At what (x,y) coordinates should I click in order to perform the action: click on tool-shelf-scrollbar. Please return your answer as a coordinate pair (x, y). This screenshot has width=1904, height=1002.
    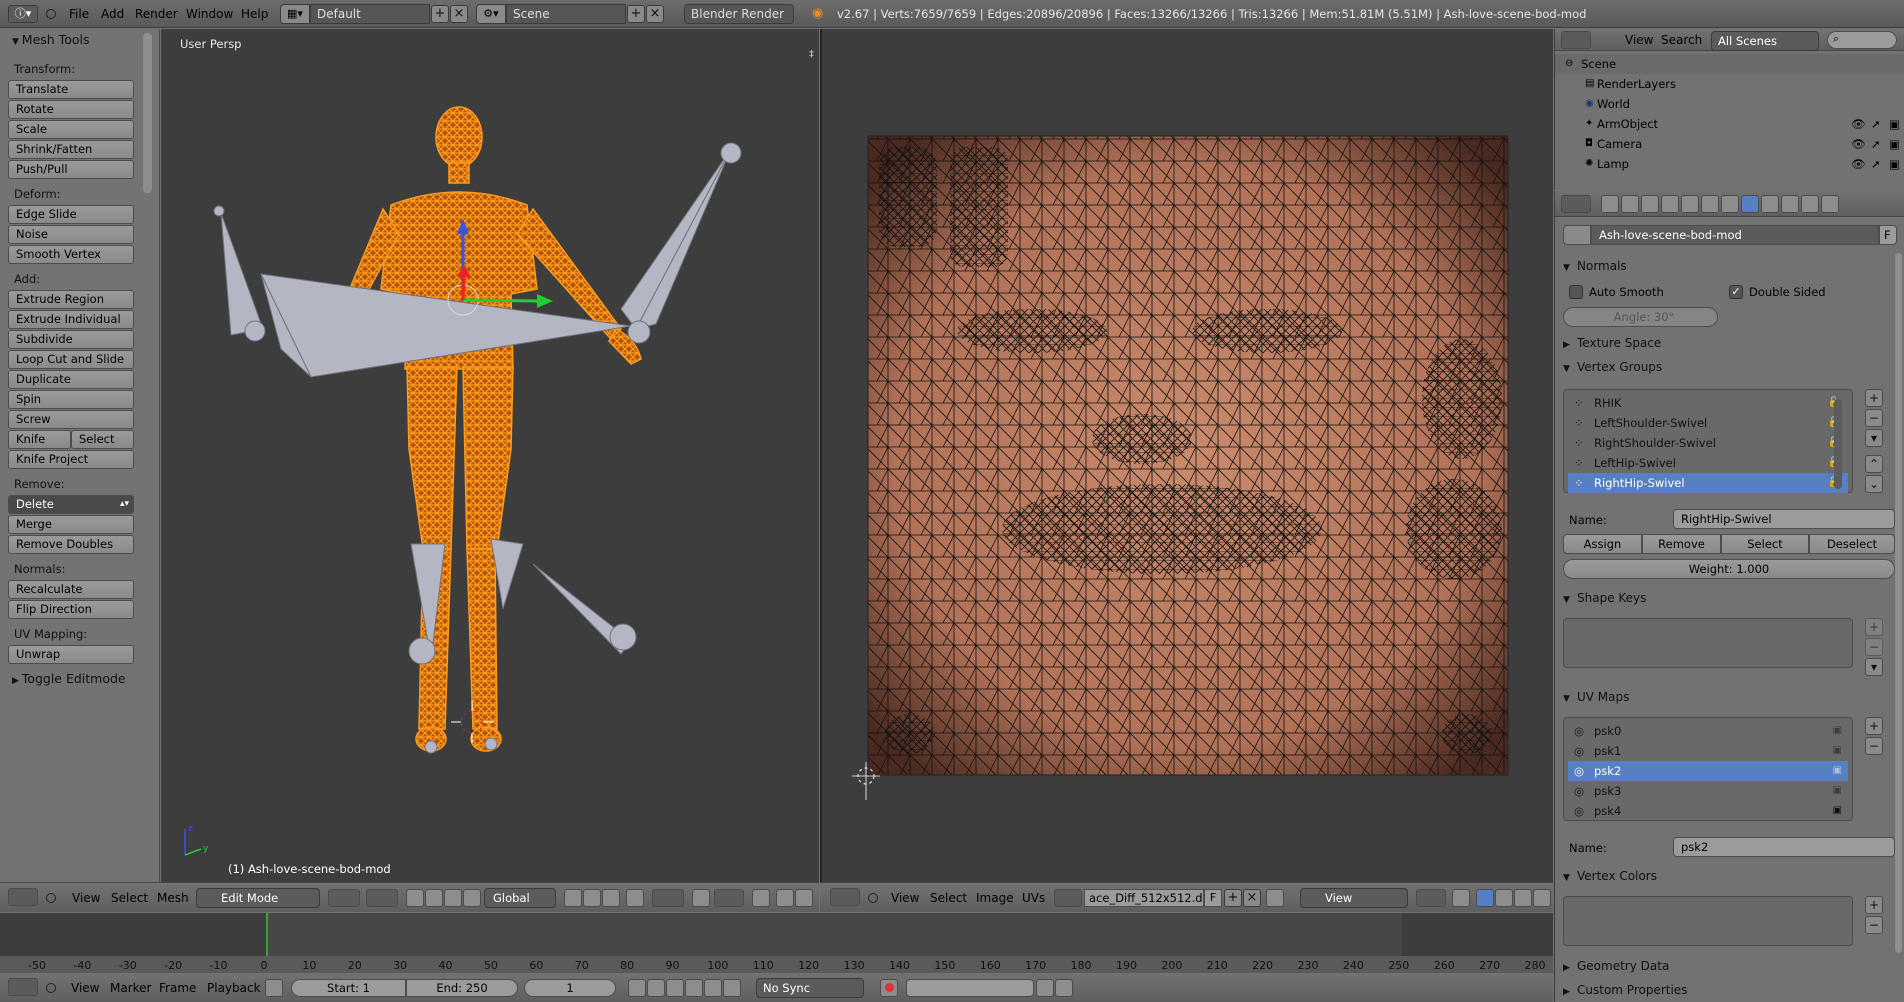
    Looking at the image, I should click on (147, 113).